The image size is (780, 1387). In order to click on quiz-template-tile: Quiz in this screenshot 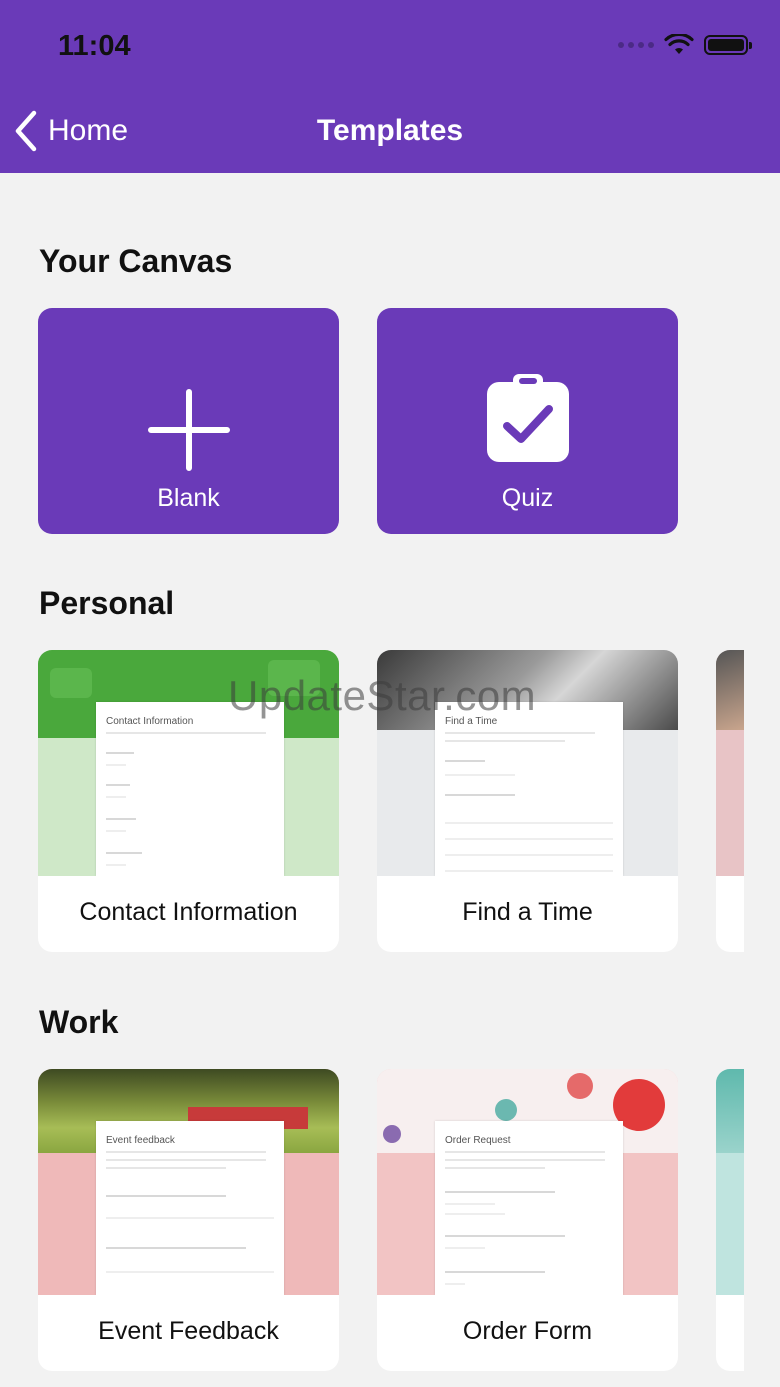, I will do `click(527, 421)`.